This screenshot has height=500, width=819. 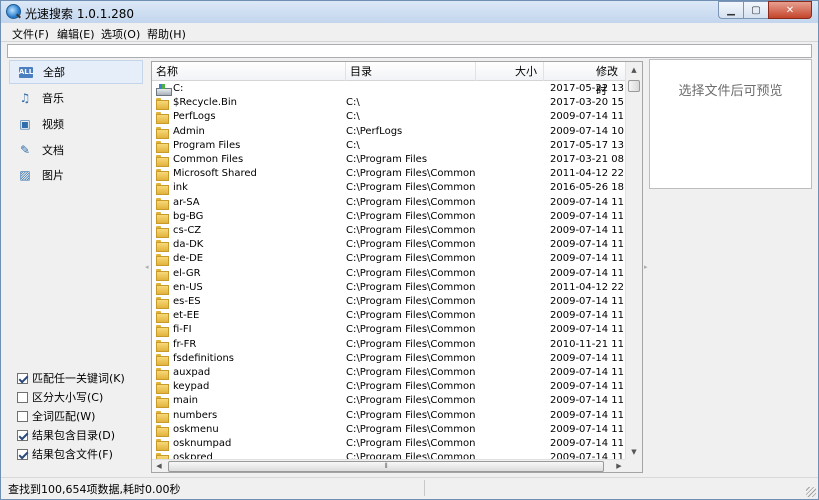 I want to click on column-modified-header: 修改时, so click(x=585, y=79).